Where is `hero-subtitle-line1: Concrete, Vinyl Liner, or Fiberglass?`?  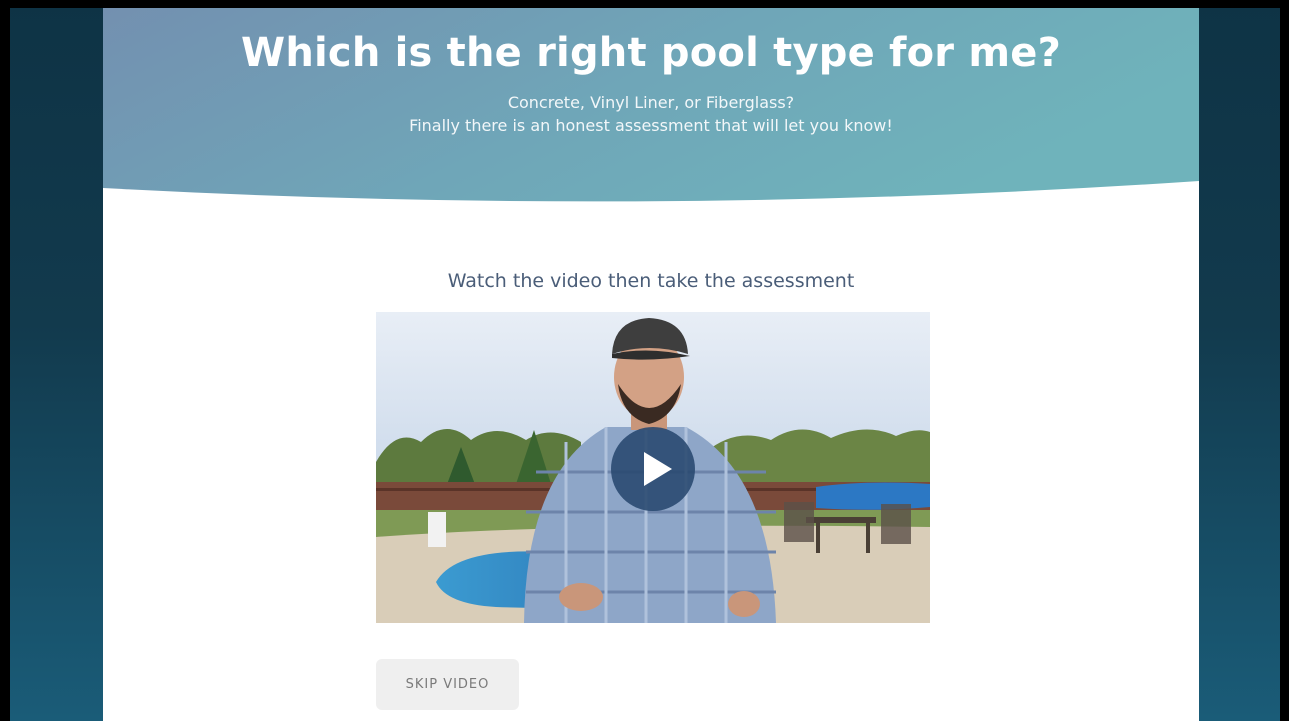
hero-subtitle-line1: Concrete, Vinyl Liner, or Fiberglass? is located at coordinates (651, 102).